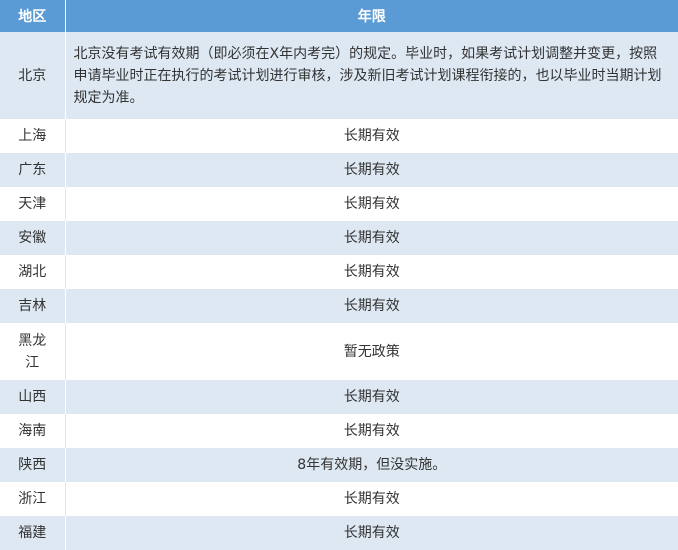 Image resolution: width=678 pixels, height=550 pixels. I want to click on table-header-row: 地区 年限, so click(339, 16).